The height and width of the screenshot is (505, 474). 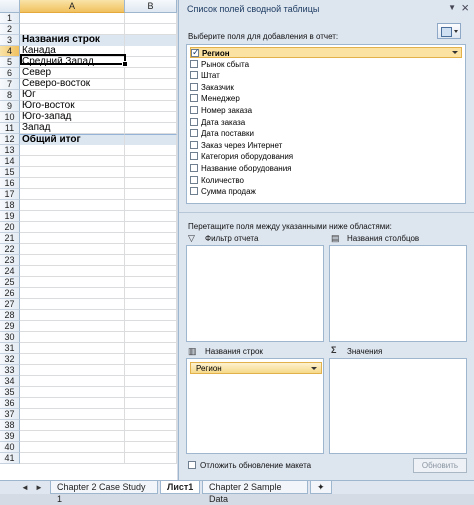 I want to click on defer-layout-checkbox, so click(x=192, y=465).